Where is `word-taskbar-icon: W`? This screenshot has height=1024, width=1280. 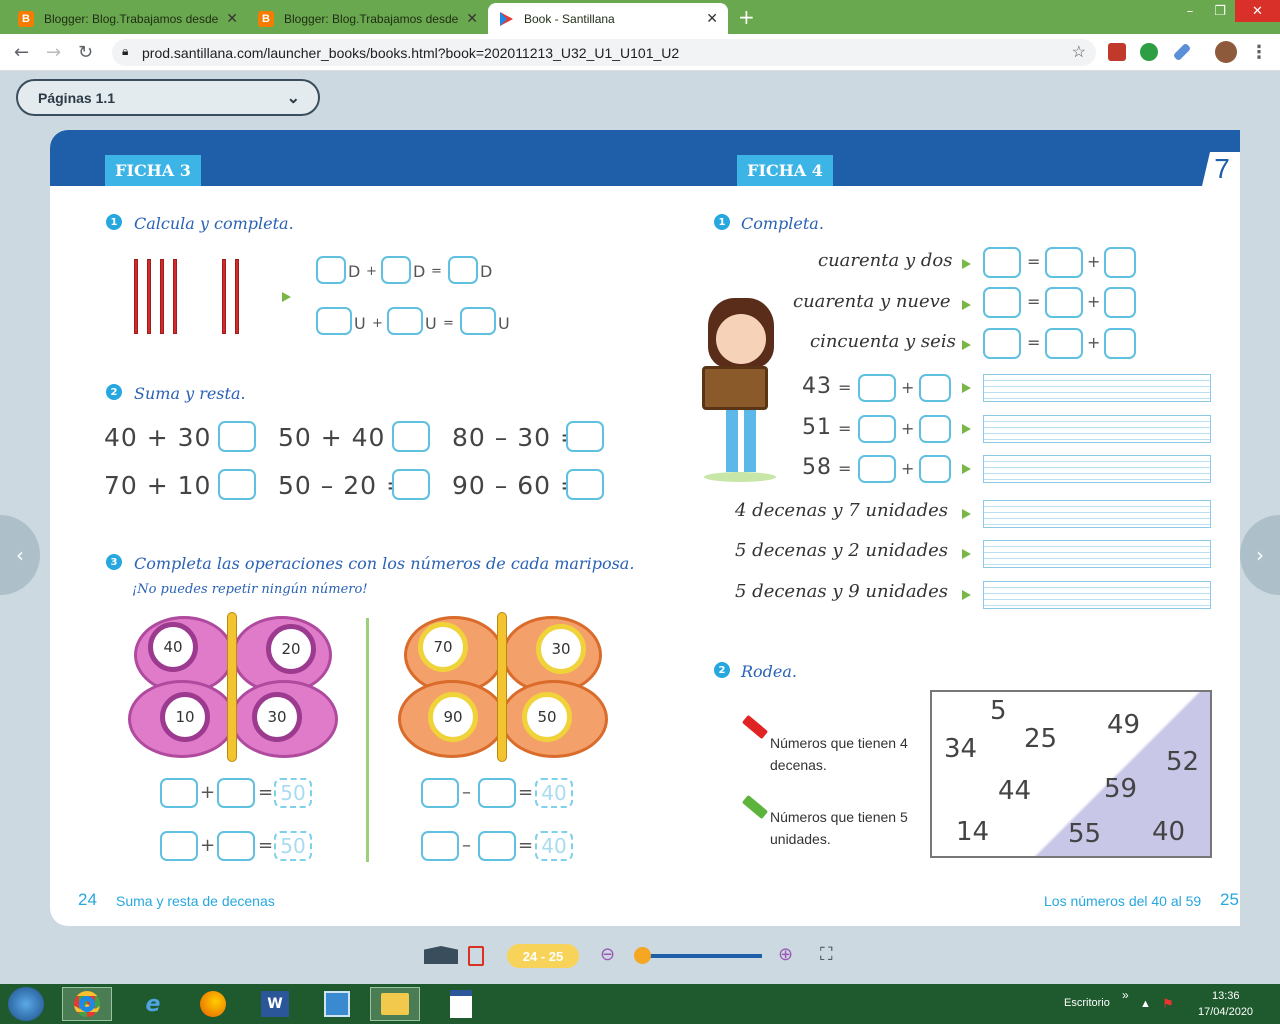
word-taskbar-icon: W is located at coordinates (275, 1004).